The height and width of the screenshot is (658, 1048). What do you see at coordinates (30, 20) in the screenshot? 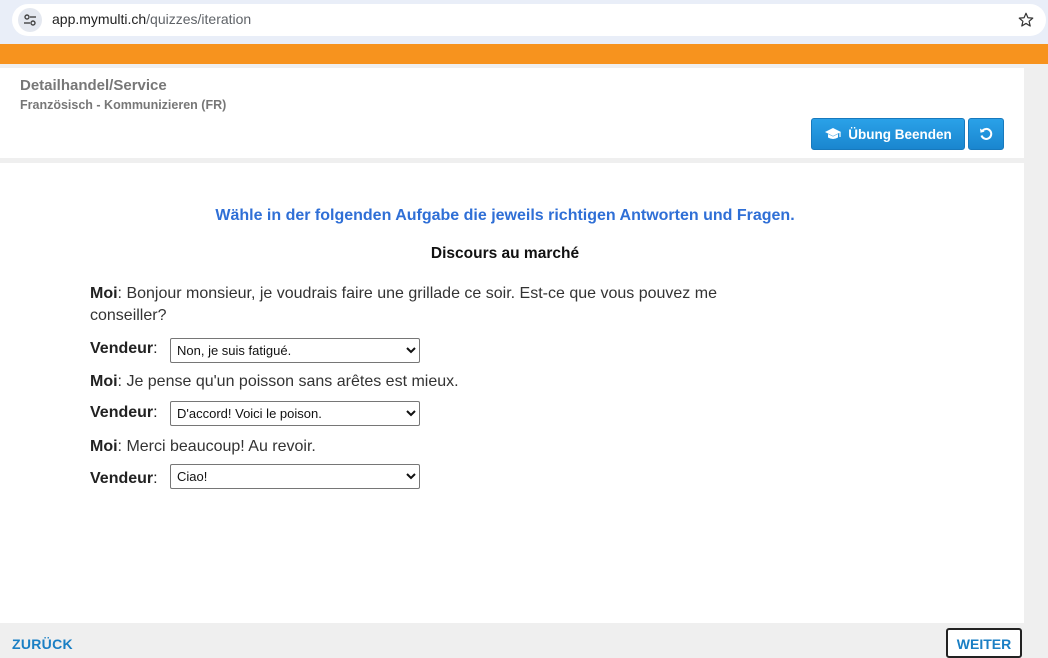
I see `site-settings-icon` at bounding box center [30, 20].